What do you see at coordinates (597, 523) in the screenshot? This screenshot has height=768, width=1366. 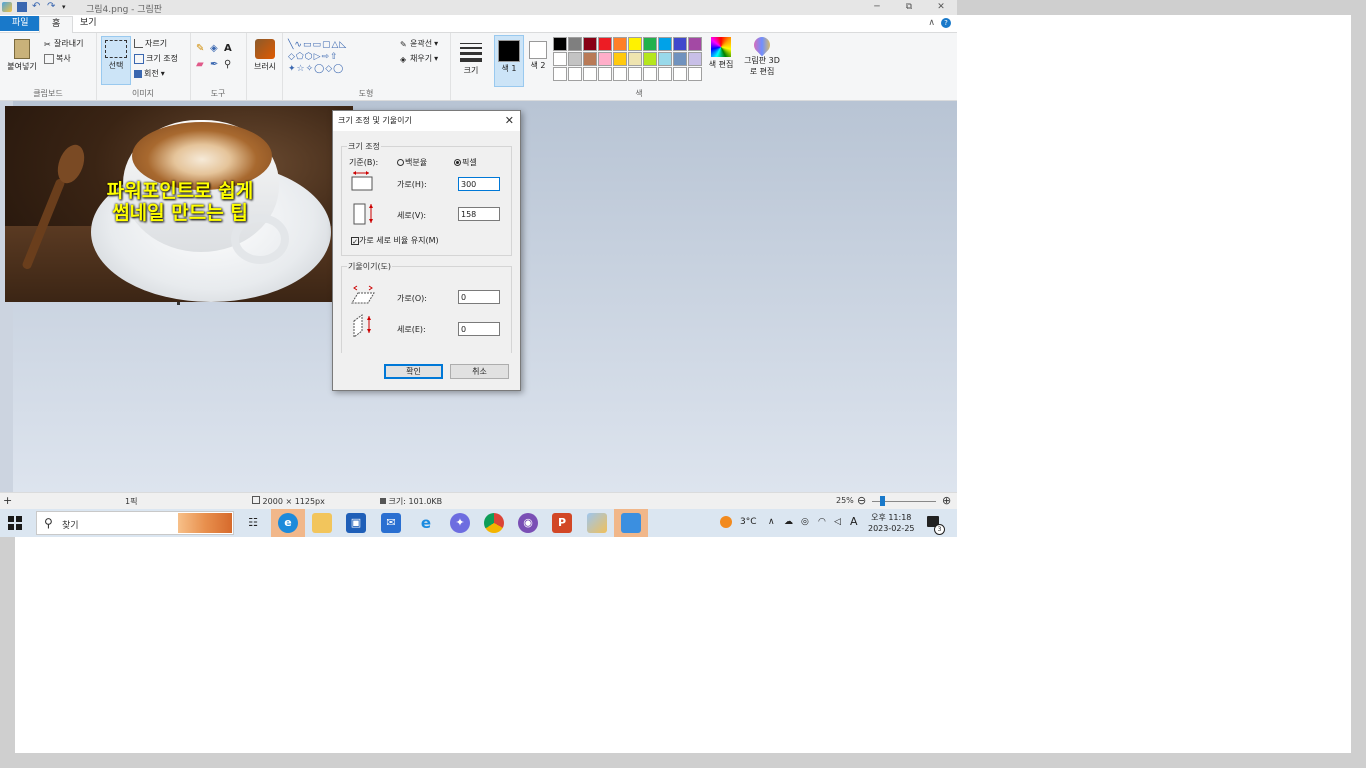 I see `paint-taskbar-icon` at bounding box center [597, 523].